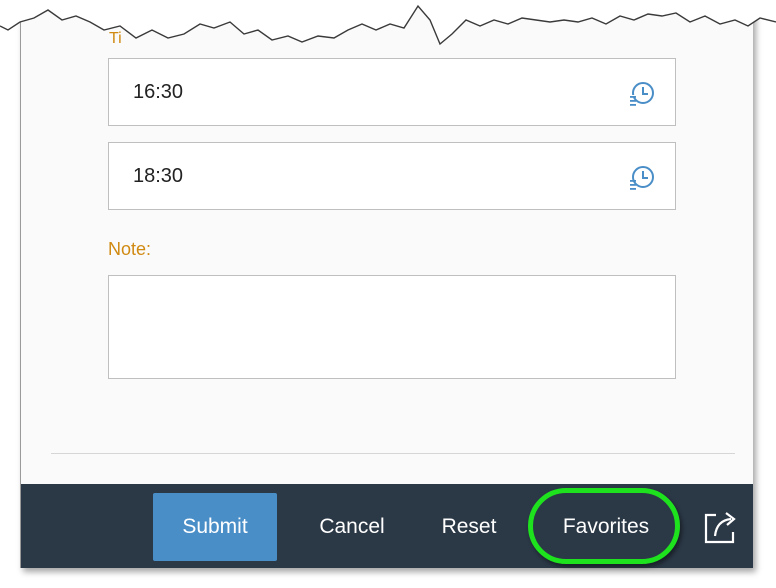 This screenshot has height=588, width=776. Describe the element at coordinates (392, 92) in the screenshot. I see `start-time-input: 16:30` at that location.